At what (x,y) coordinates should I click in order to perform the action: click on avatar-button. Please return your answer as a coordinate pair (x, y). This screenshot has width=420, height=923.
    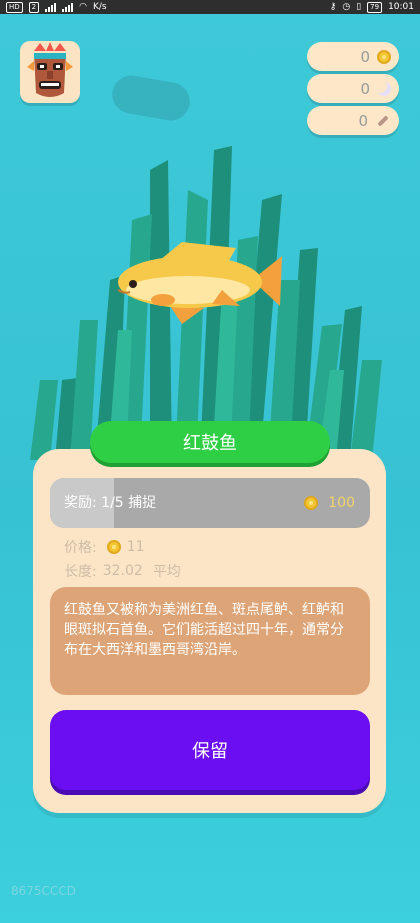
    Looking at the image, I should click on (50, 72).